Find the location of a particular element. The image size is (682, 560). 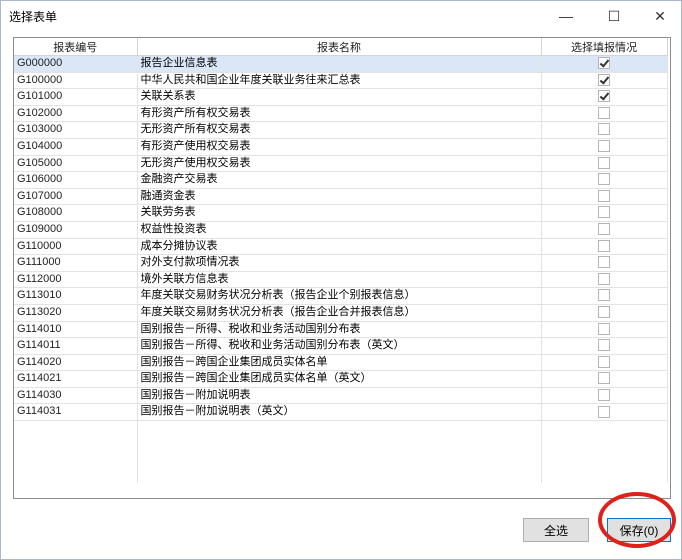

table-row: G000000 报告企业信息表 is located at coordinates (341, 64).